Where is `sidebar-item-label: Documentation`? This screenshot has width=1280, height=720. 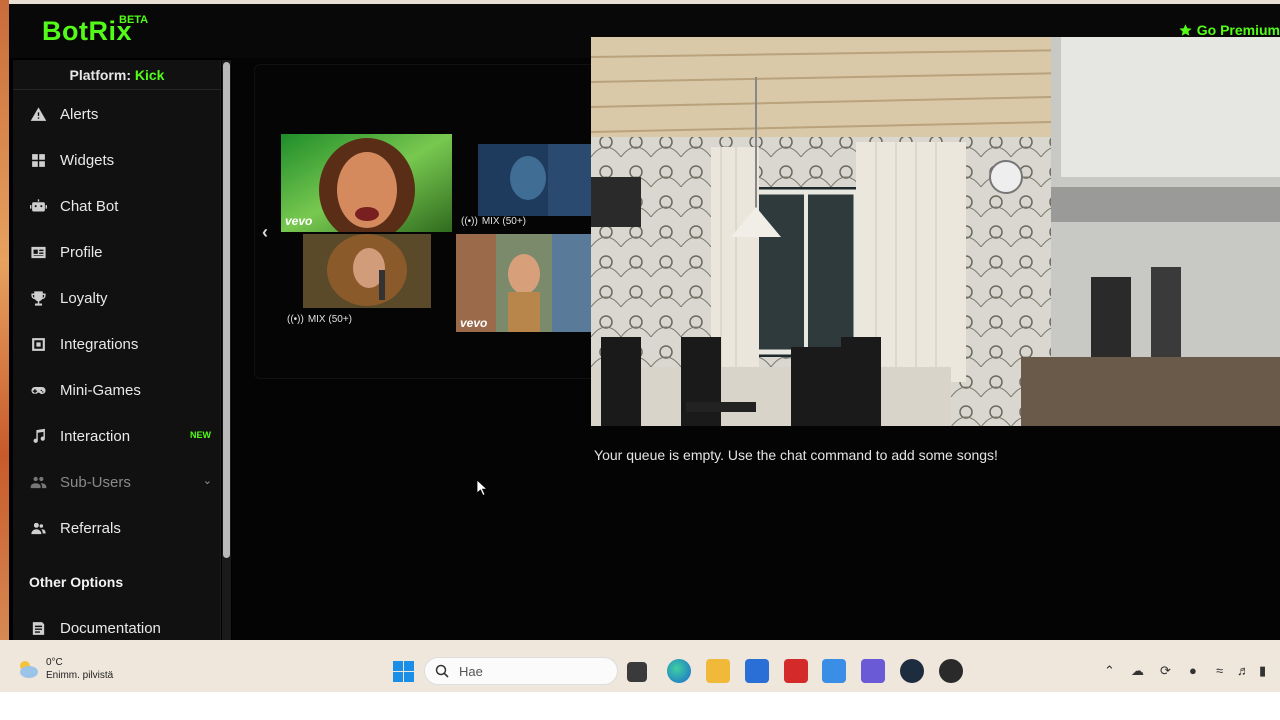 sidebar-item-label: Documentation is located at coordinates (110, 628).